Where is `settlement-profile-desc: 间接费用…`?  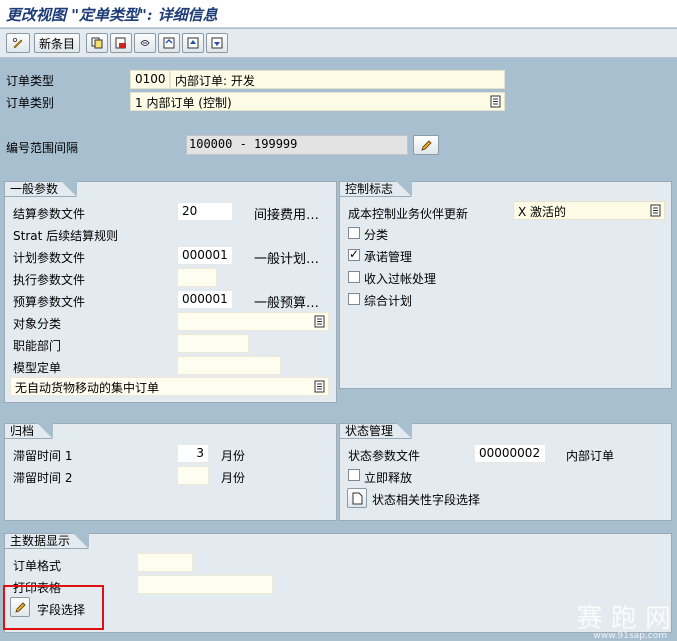 settlement-profile-desc: 间接费用… is located at coordinates (287, 215).